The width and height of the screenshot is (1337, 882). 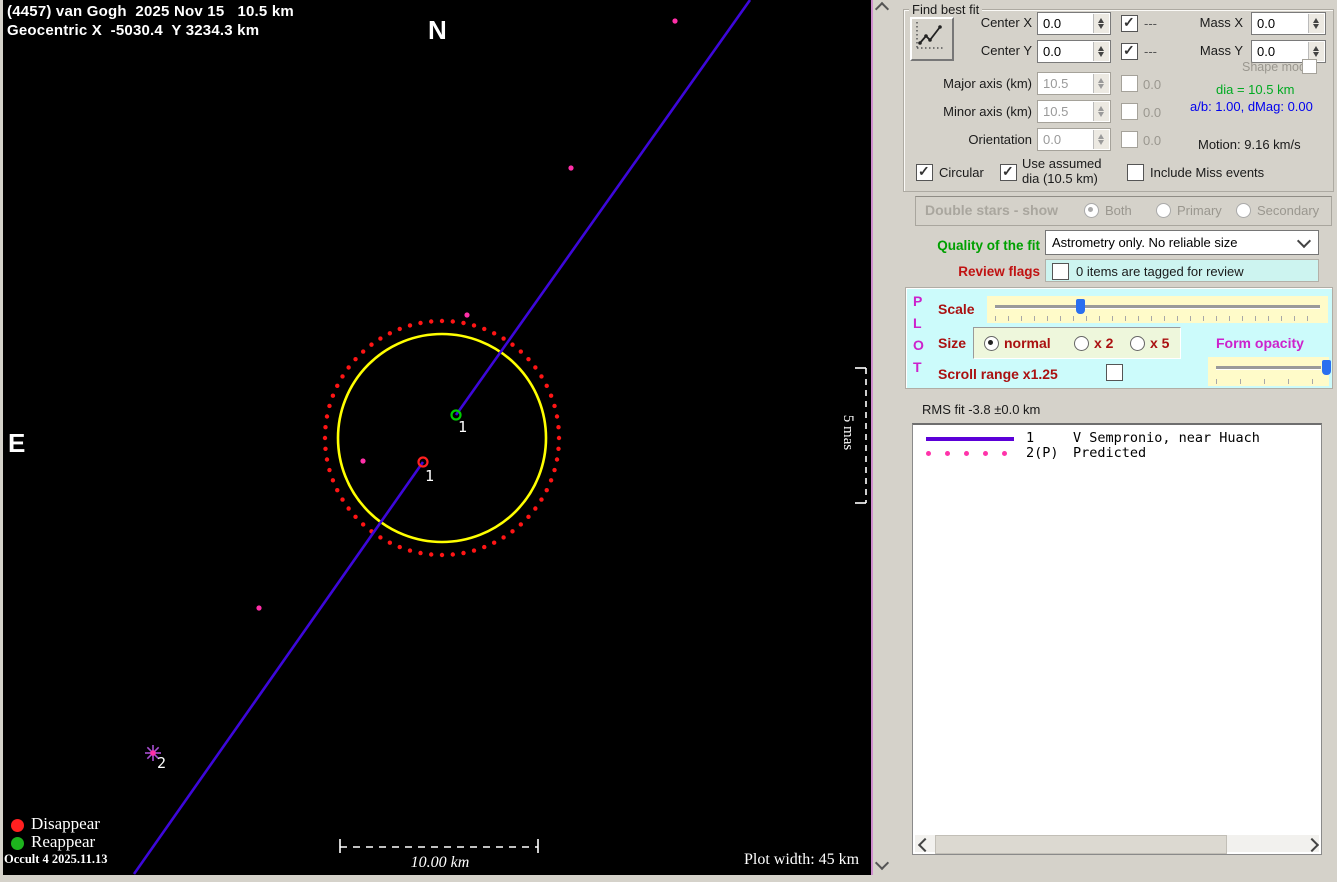 I want to click on center-y-fit-checkbox, so click(x=1129, y=51).